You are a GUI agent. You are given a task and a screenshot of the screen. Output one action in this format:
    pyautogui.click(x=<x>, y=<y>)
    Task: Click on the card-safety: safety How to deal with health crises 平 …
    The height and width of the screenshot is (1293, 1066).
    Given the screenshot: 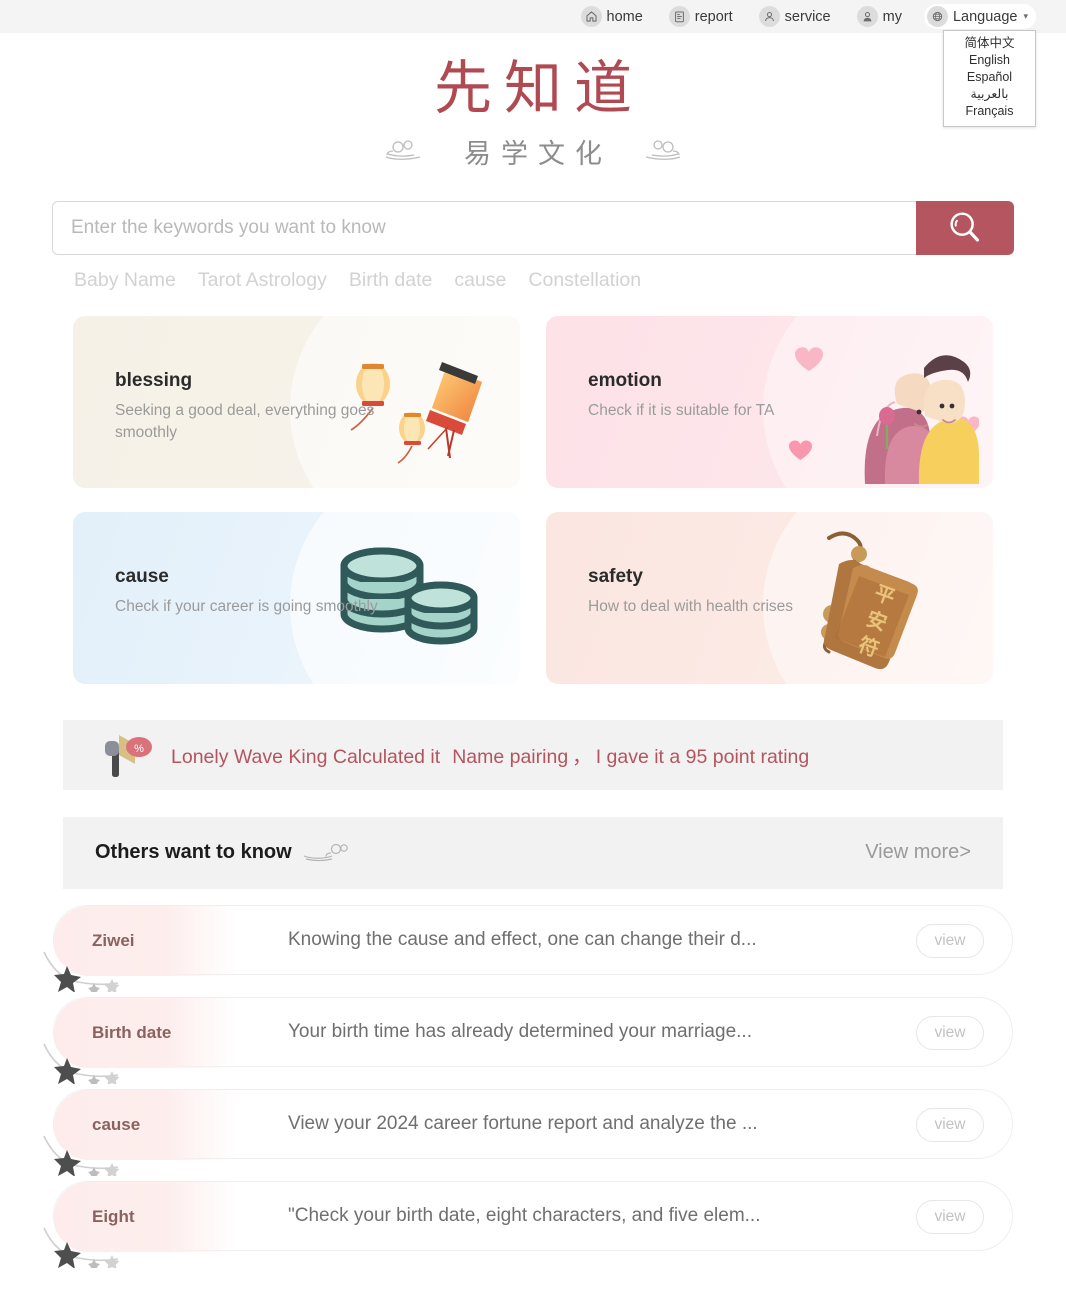 What is the action you would take?
    pyautogui.click(x=769, y=597)
    